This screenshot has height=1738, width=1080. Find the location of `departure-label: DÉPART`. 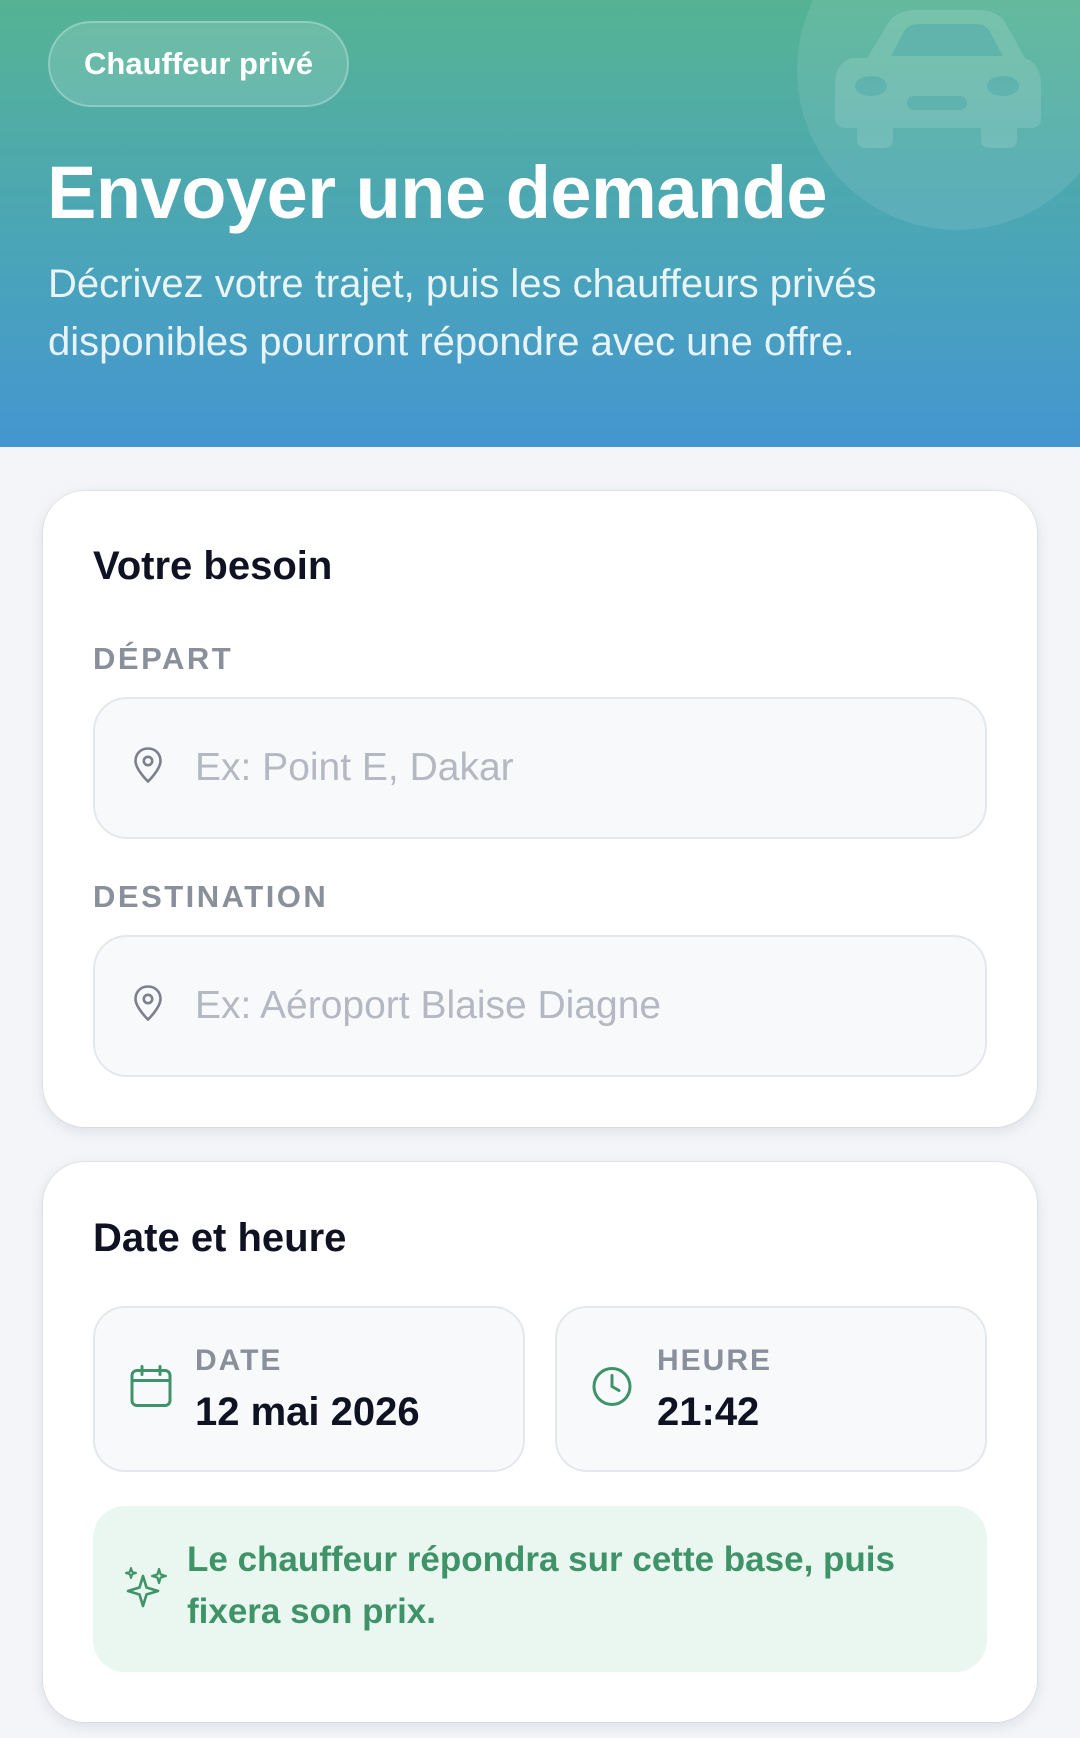

departure-label: DÉPART is located at coordinates (163, 658).